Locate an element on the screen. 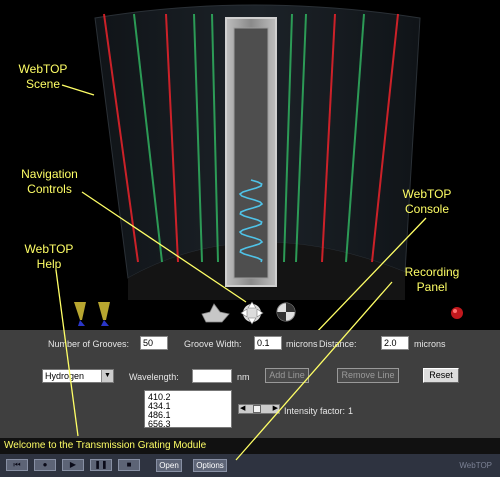 Image resolution: width=500 pixels, height=477 pixels. spotlight-icon is located at coordinates (92, 314).